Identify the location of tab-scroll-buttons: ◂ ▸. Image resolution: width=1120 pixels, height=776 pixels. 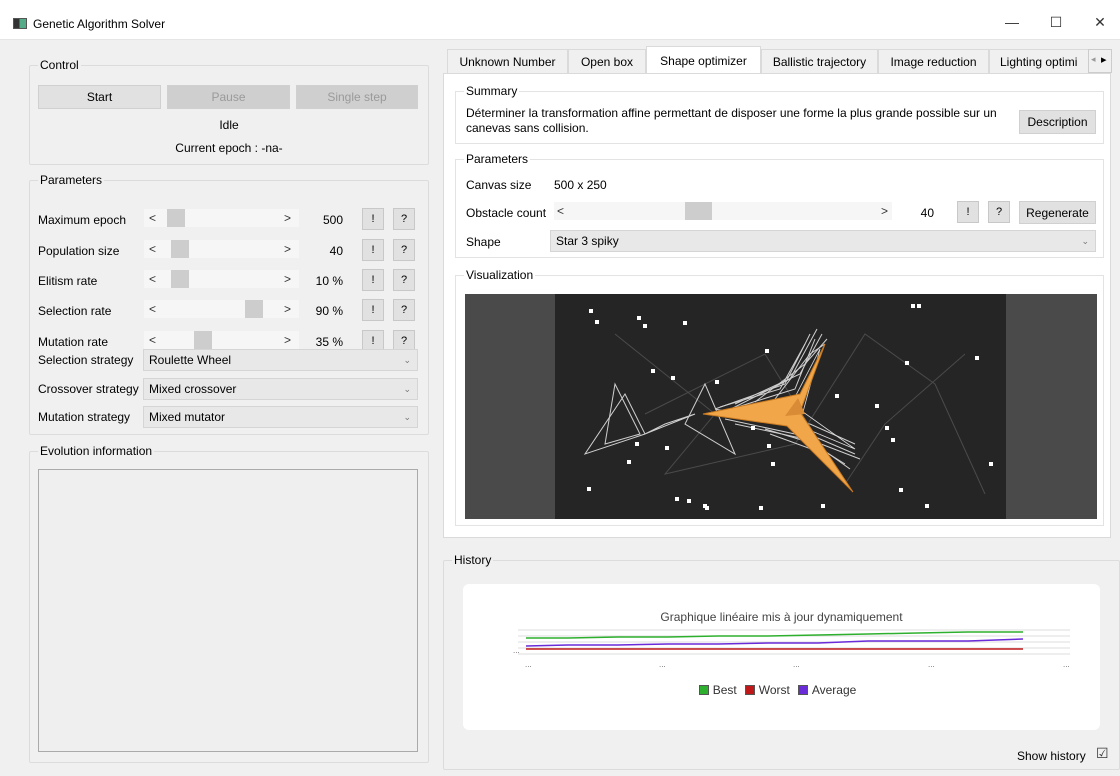
(1100, 61).